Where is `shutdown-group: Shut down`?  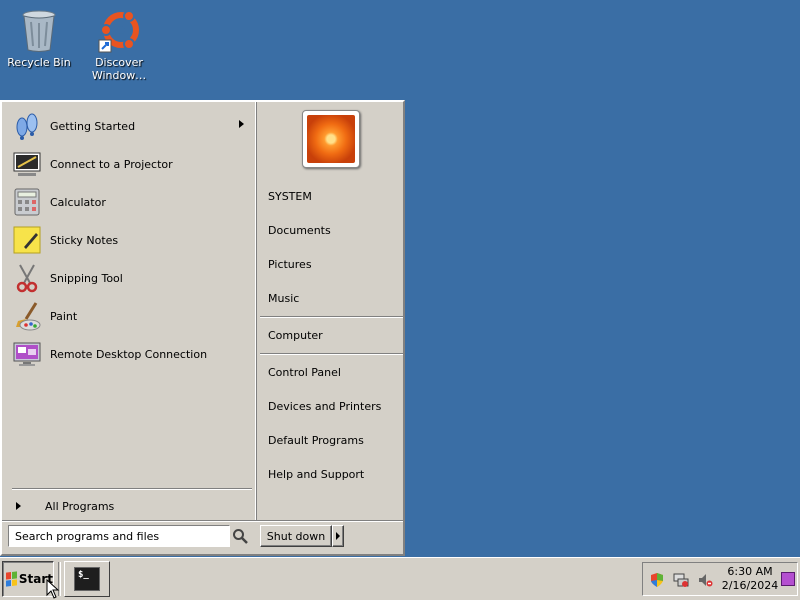
shutdown-group: Shut down is located at coordinates (302, 536).